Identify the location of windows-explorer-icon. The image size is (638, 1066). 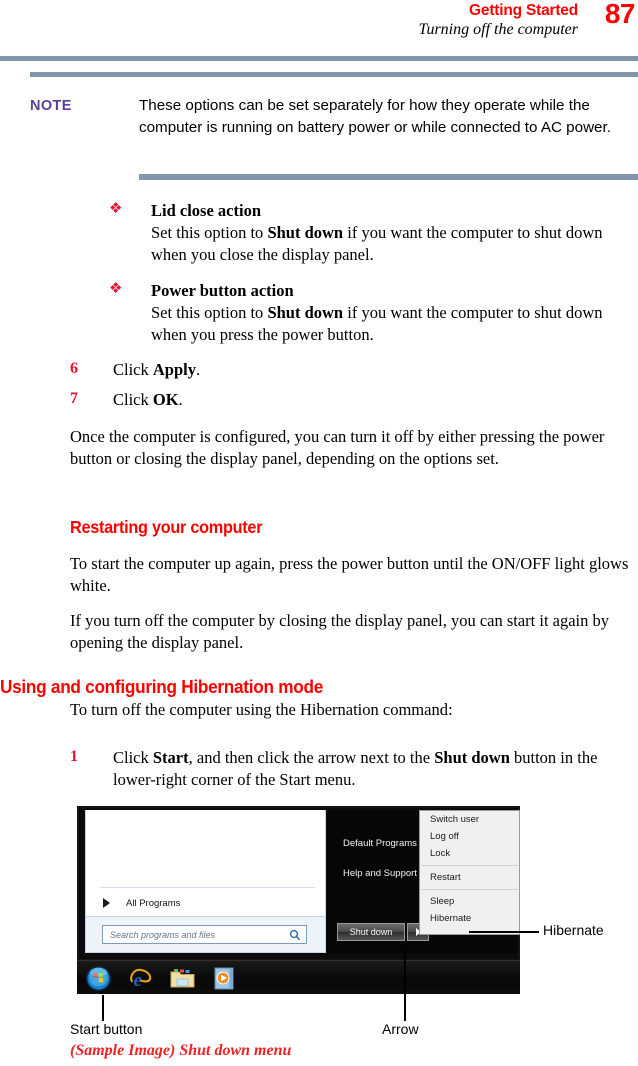
(182, 978).